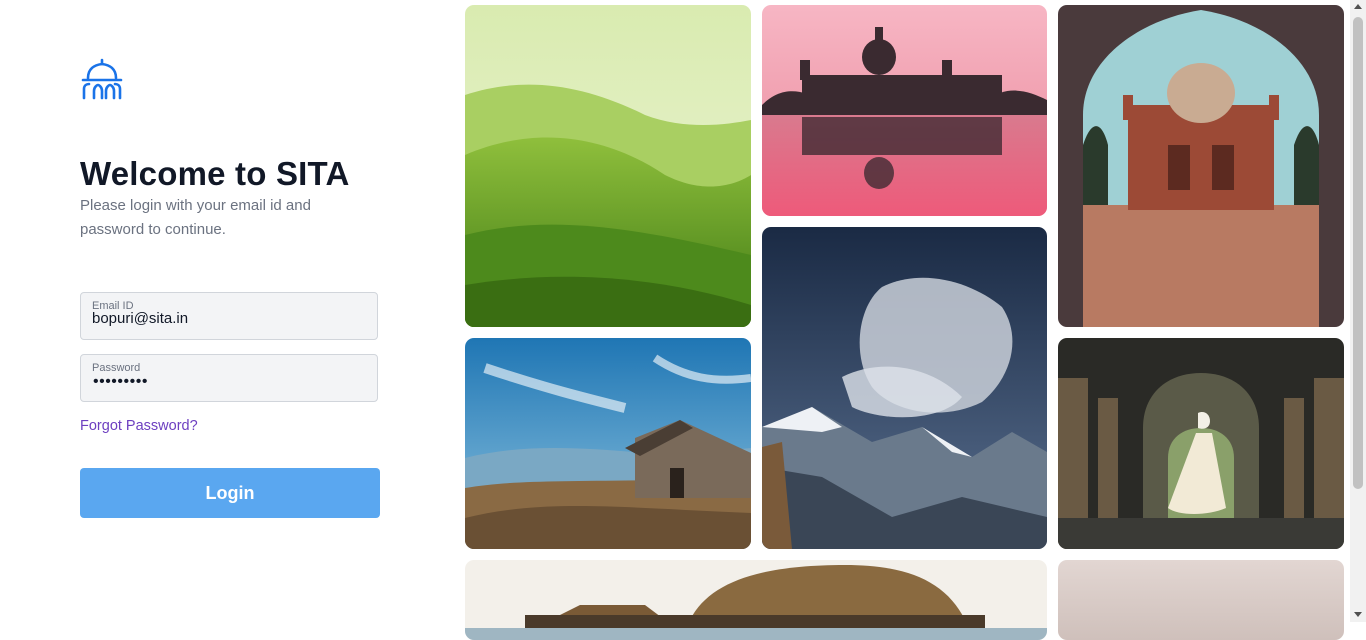  Describe the element at coordinates (608, 166) in the screenshot. I see `tea-plantation-hills-image` at that location.